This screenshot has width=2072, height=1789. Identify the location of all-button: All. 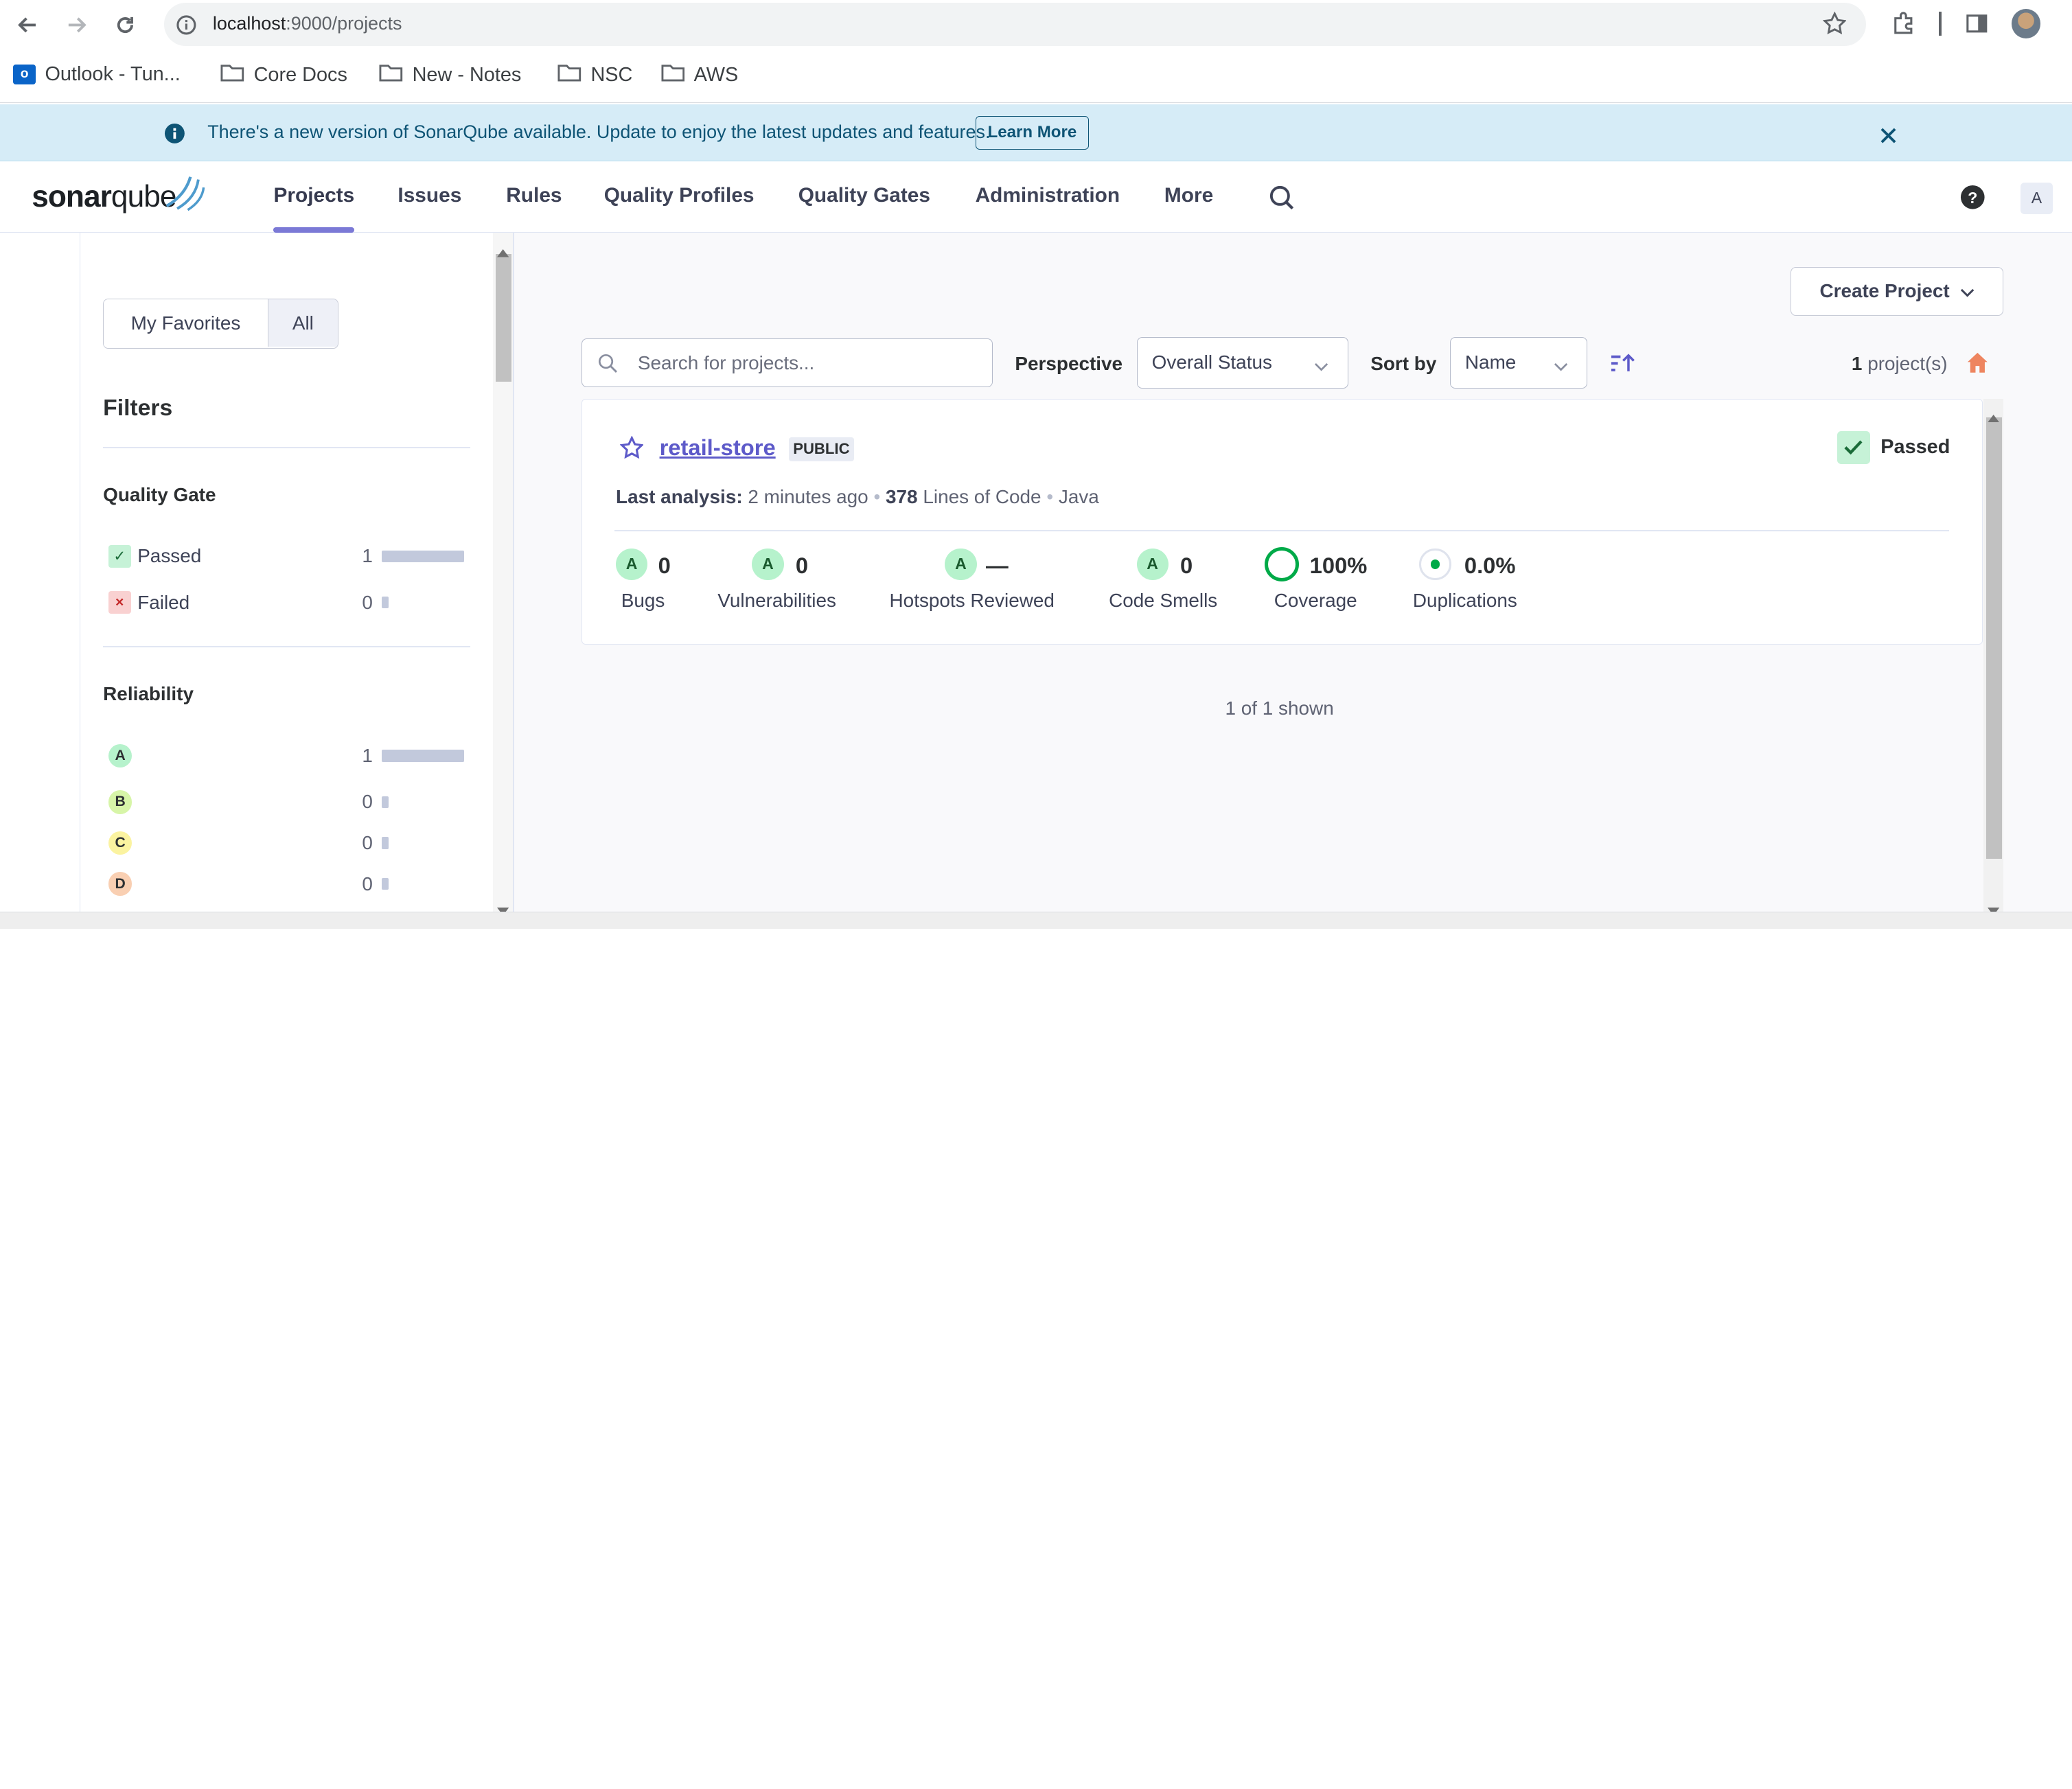
(302, 323).